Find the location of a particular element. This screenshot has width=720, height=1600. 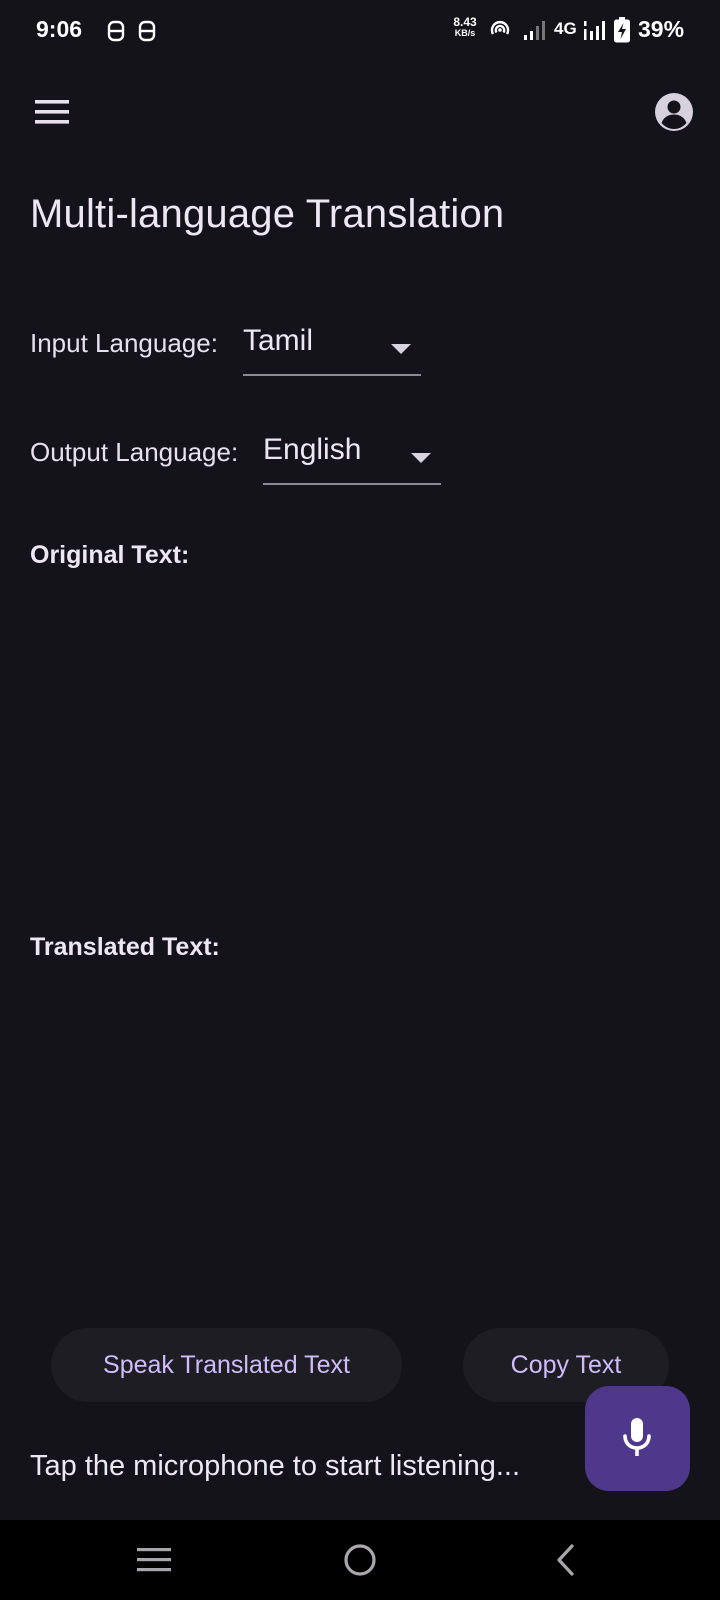

input-language-value: Tamil is located at coordinates (278, 340).